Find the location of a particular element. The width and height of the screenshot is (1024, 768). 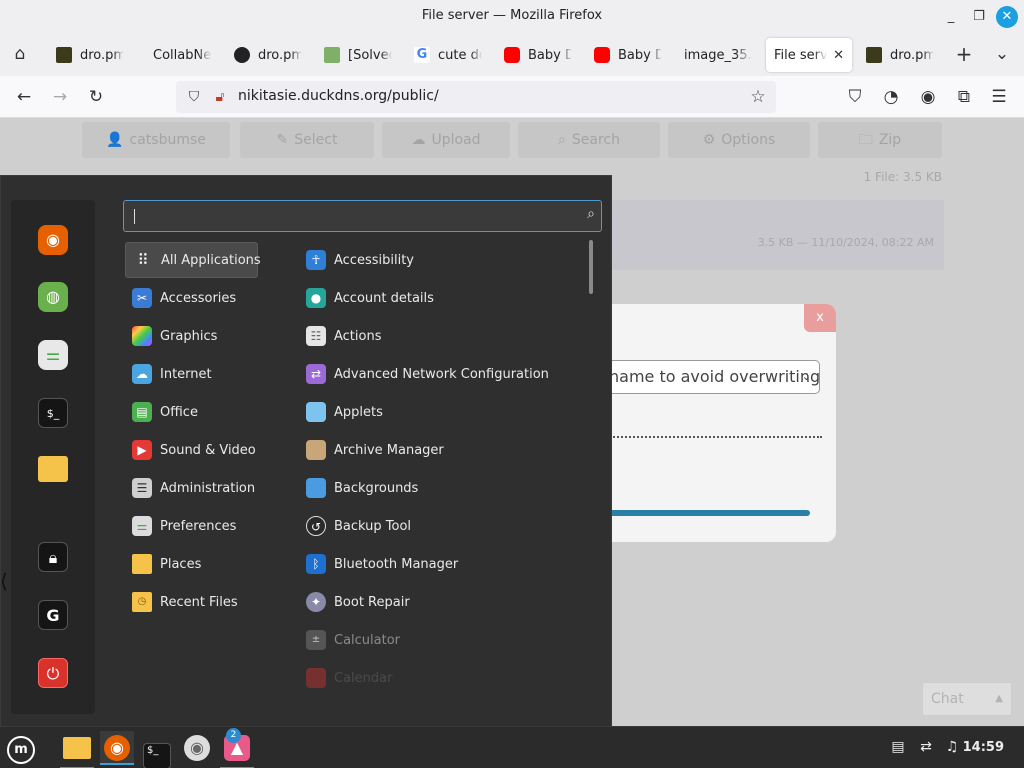

edit-icon: ✎ is located at coordinates (282, 140).